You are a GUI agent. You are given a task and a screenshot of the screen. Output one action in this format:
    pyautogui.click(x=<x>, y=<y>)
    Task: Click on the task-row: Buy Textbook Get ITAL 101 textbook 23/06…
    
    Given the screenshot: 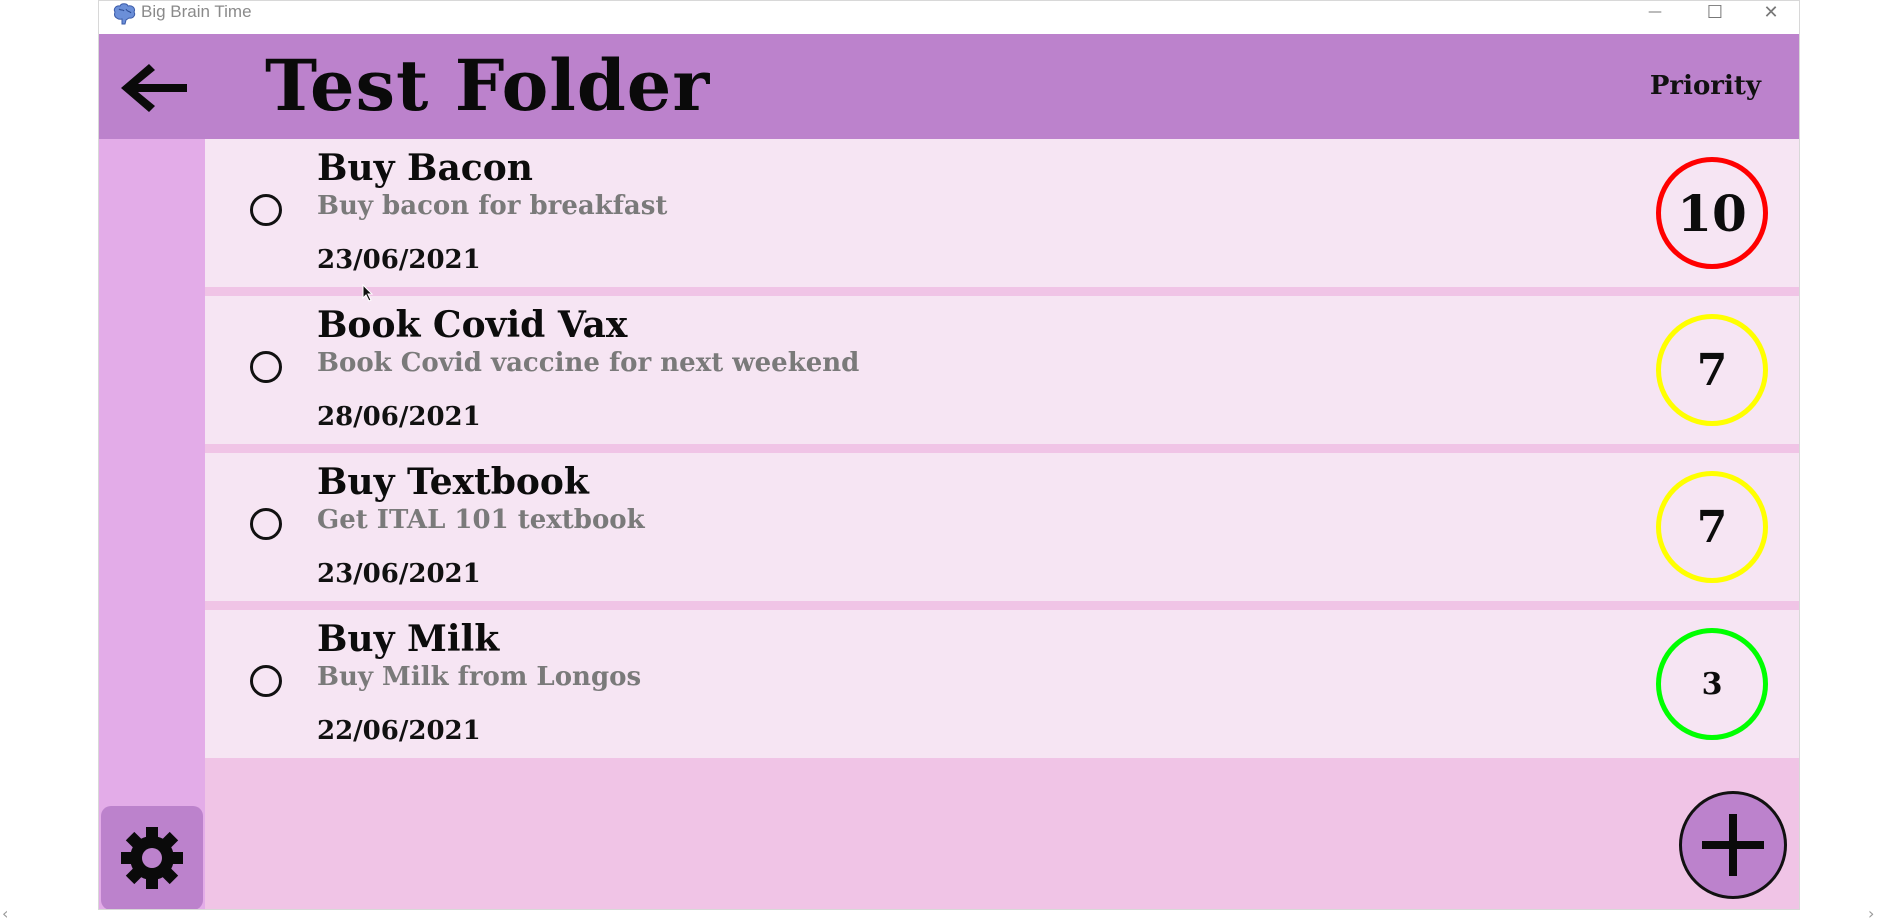 What is the action you would take?
    pyautogui.click(x=1002, y=527)
    